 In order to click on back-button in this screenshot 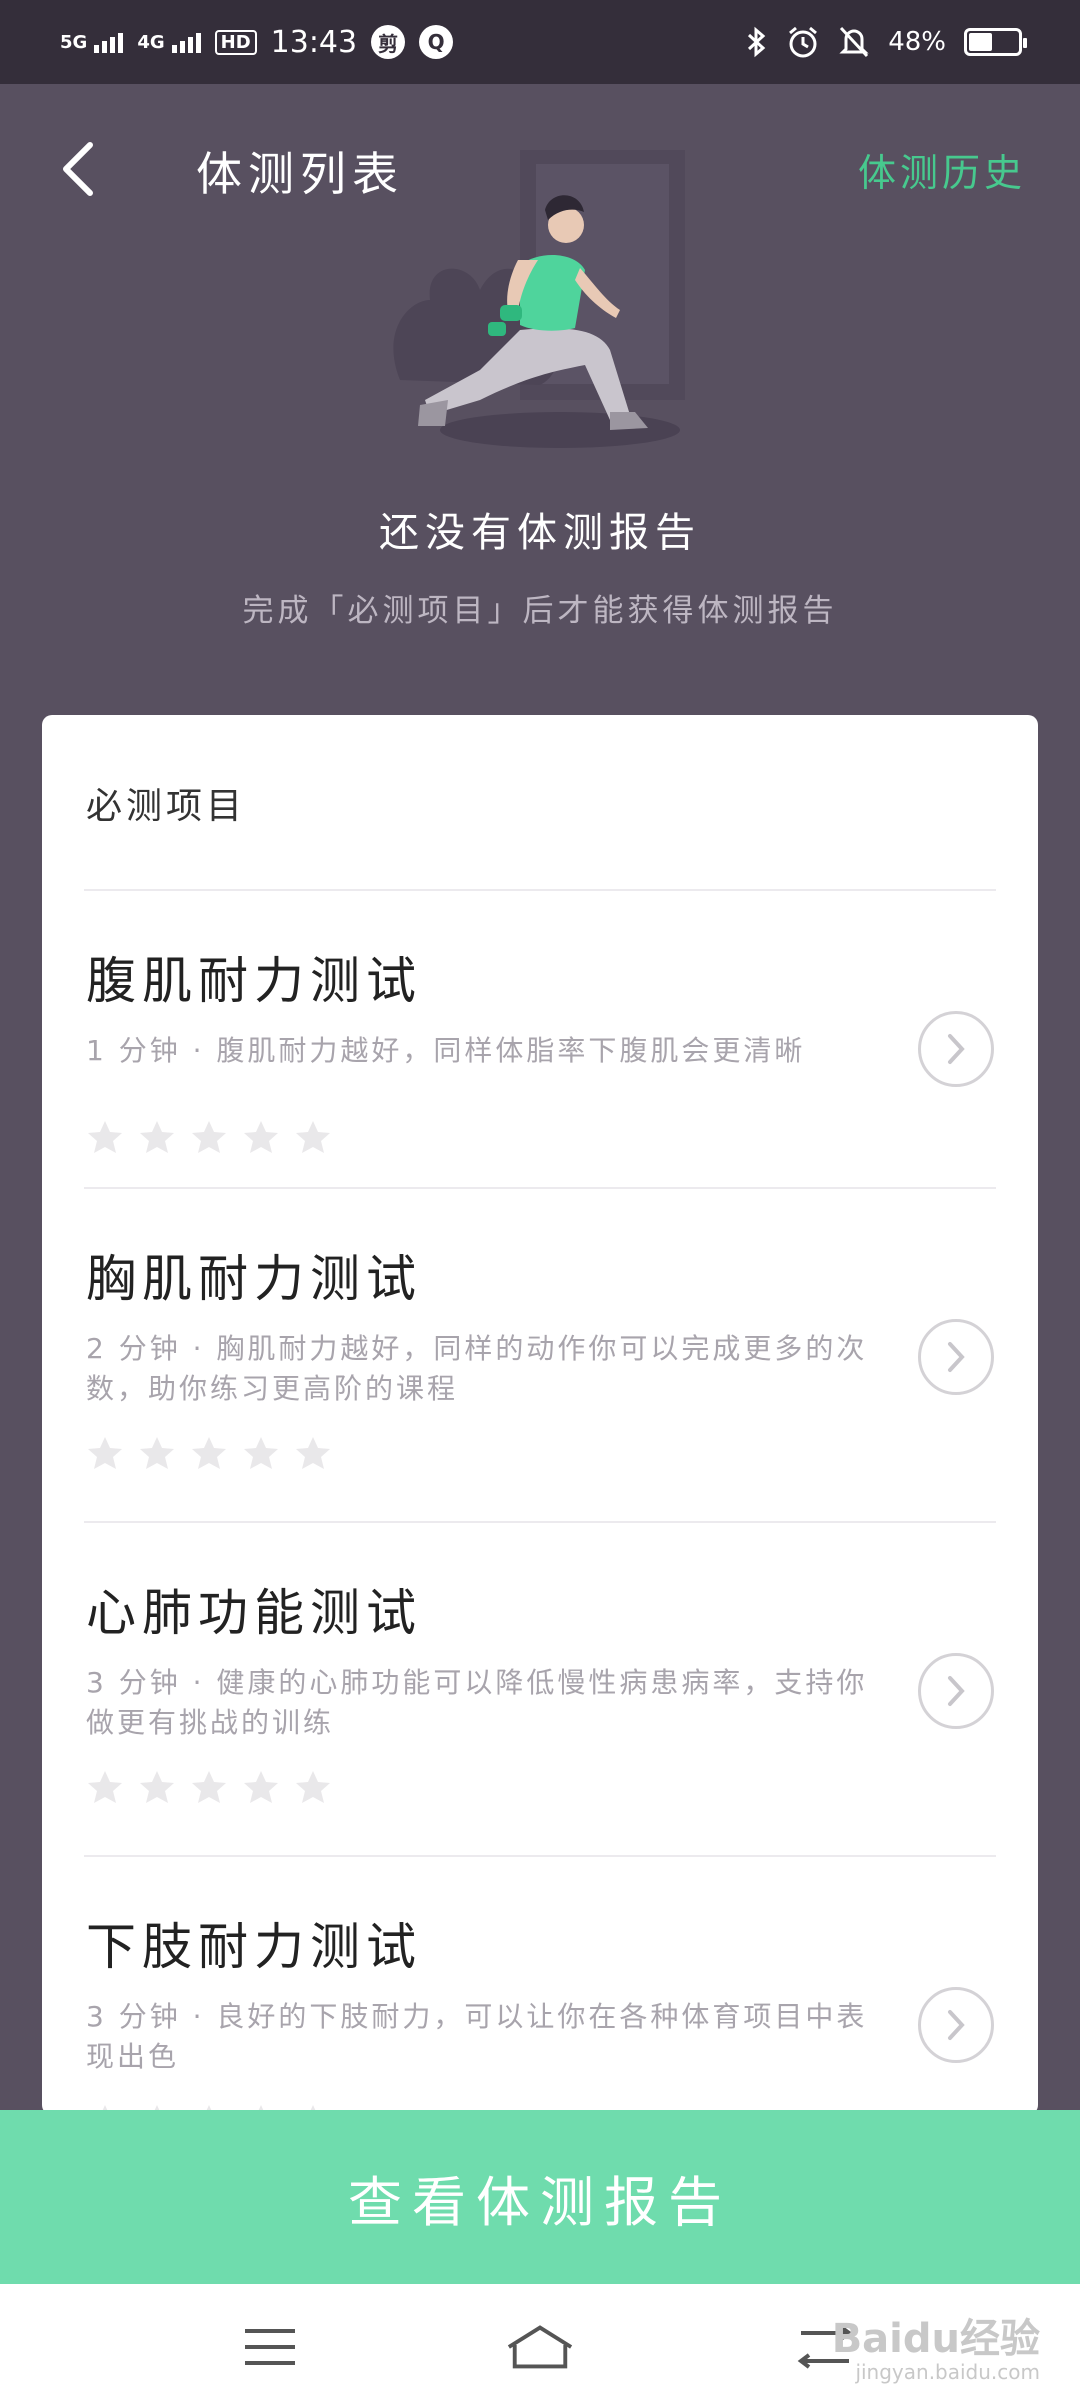, I will do `click(78, 169)`.